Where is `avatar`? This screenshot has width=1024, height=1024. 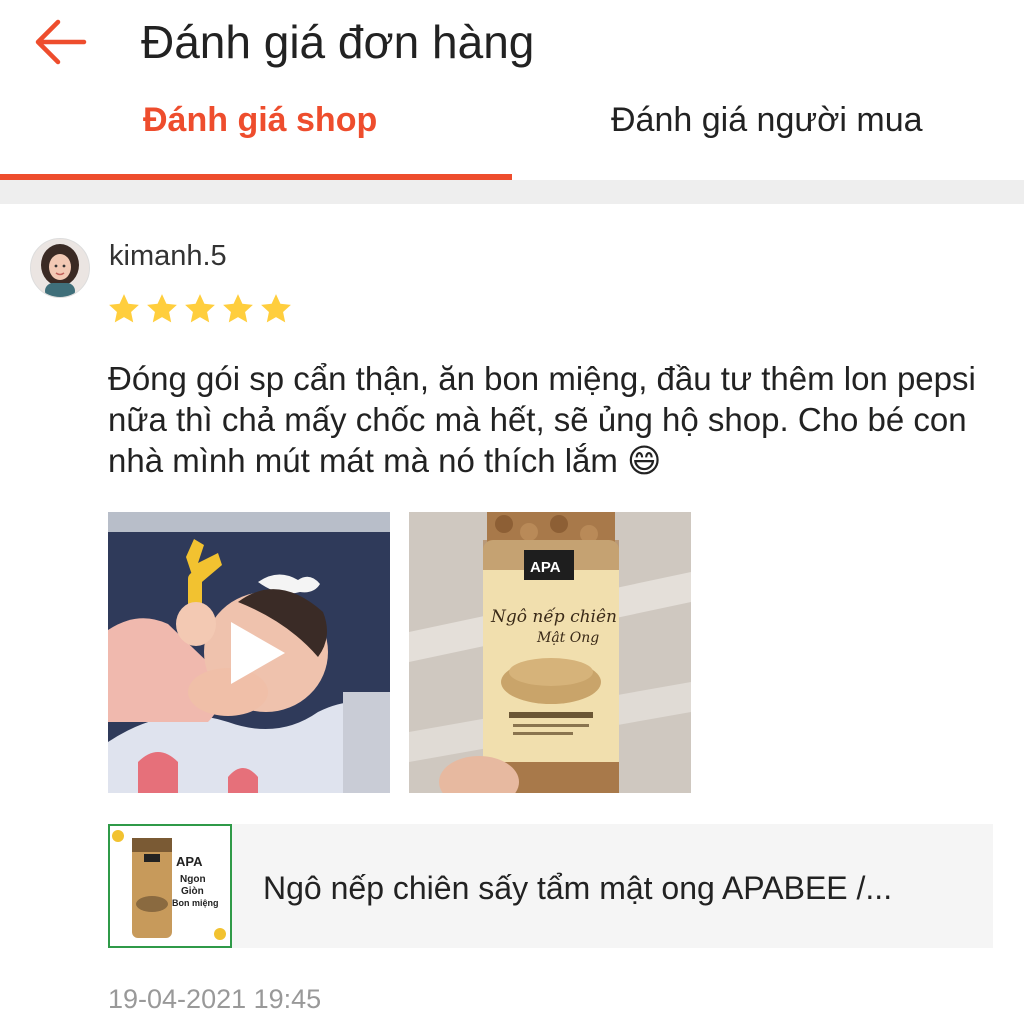
avatar is located at coordinates (60, 268).